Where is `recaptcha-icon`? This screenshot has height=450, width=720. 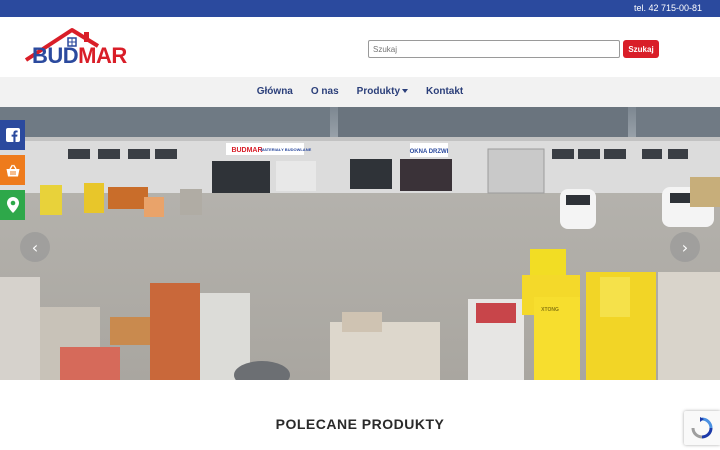
recaptcha-icon is located at coordinates (702, 428).